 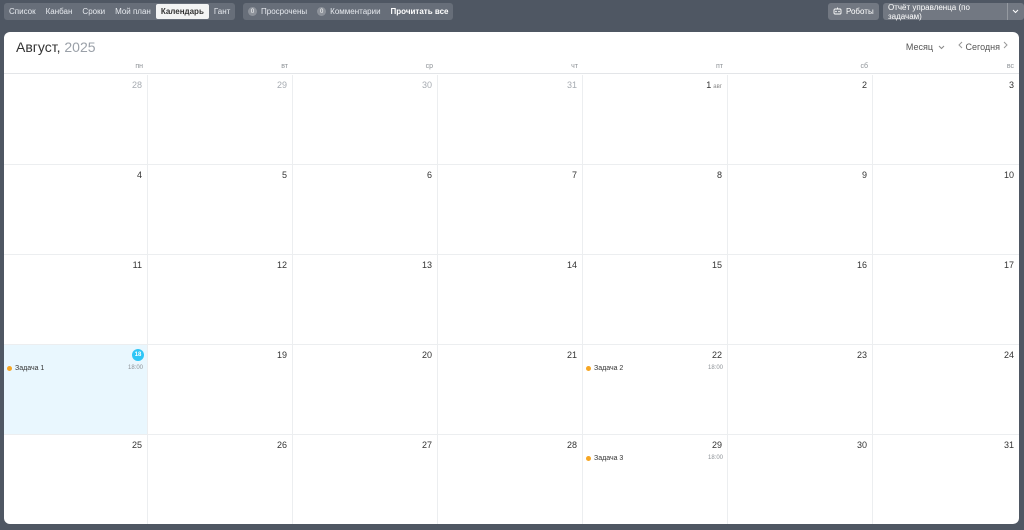 What do you see at coordinates (800, 300) in the screenshot?
I see `day-cell: 16` at bounding box center [800, 300].